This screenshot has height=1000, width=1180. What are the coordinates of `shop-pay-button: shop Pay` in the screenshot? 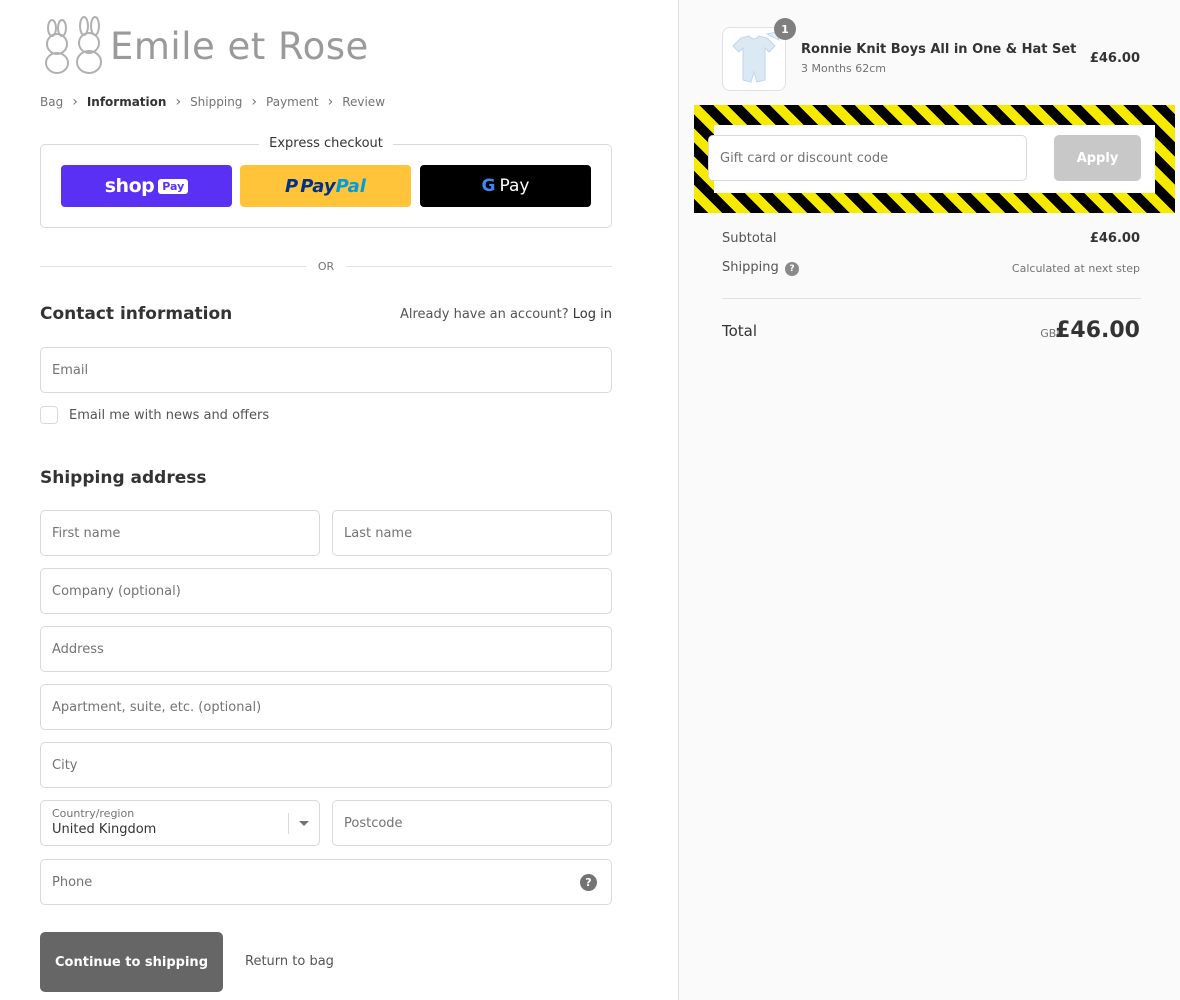 It's located at (146, 186).